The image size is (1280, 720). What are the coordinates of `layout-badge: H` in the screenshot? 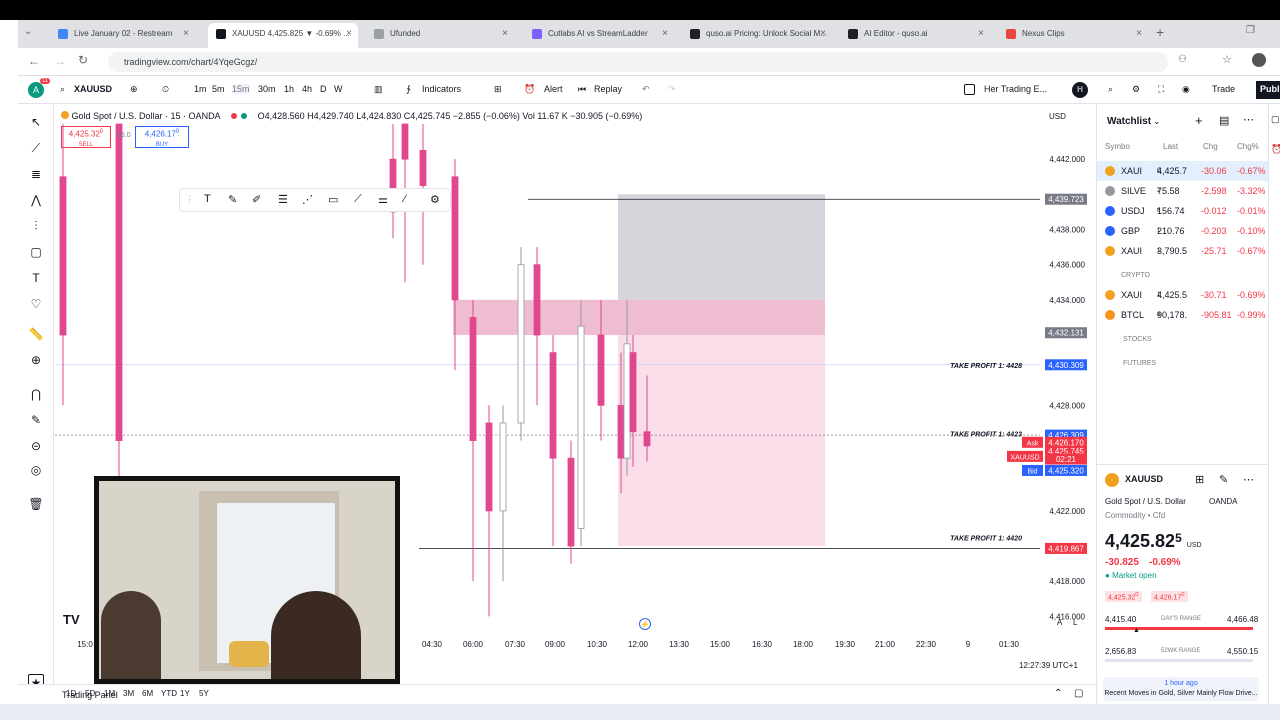 It's located at (1080, 90).